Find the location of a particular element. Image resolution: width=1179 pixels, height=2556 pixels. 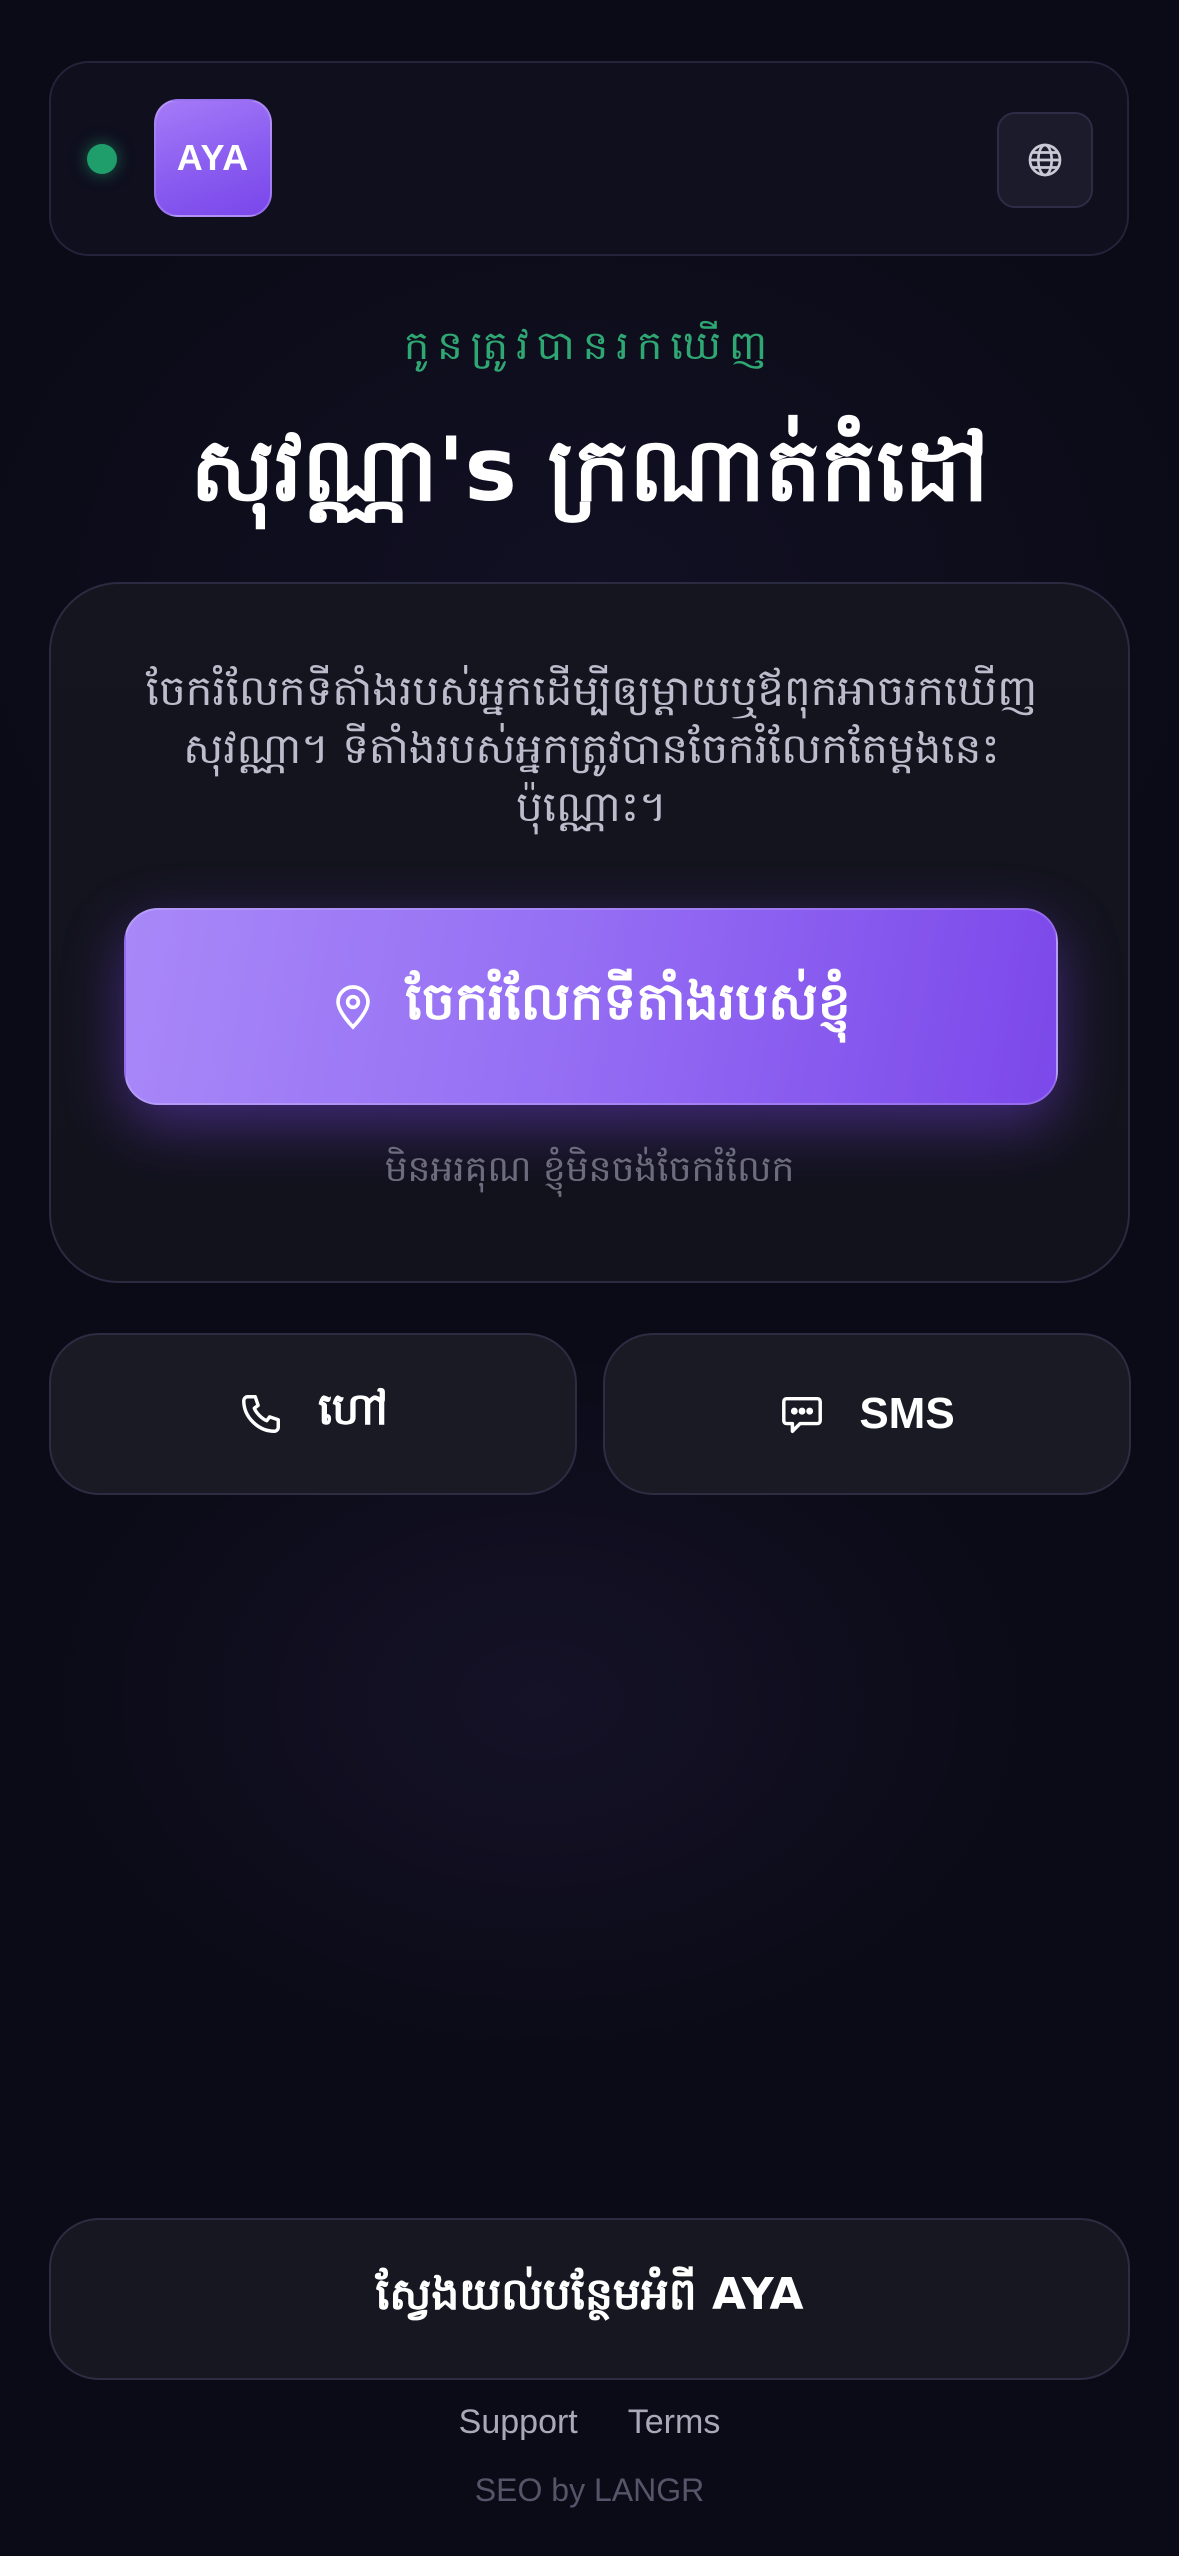

language-button is located at coordinates (1045, 160).